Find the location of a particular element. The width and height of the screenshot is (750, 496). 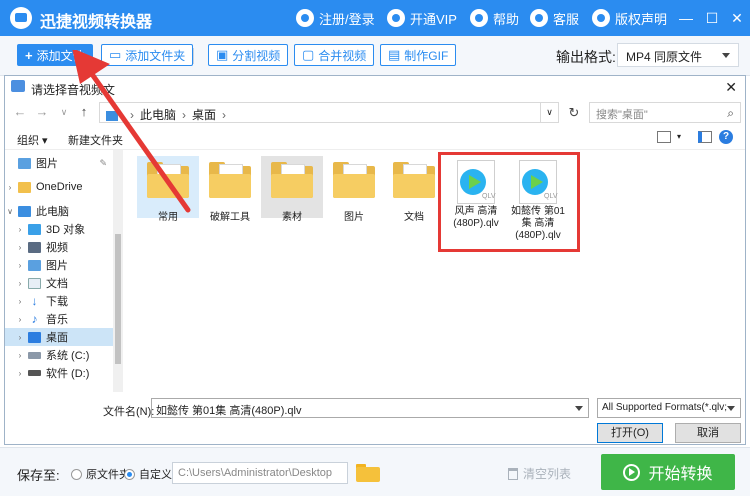

maximize-button: ☐ is located at coordinates (712, 18).